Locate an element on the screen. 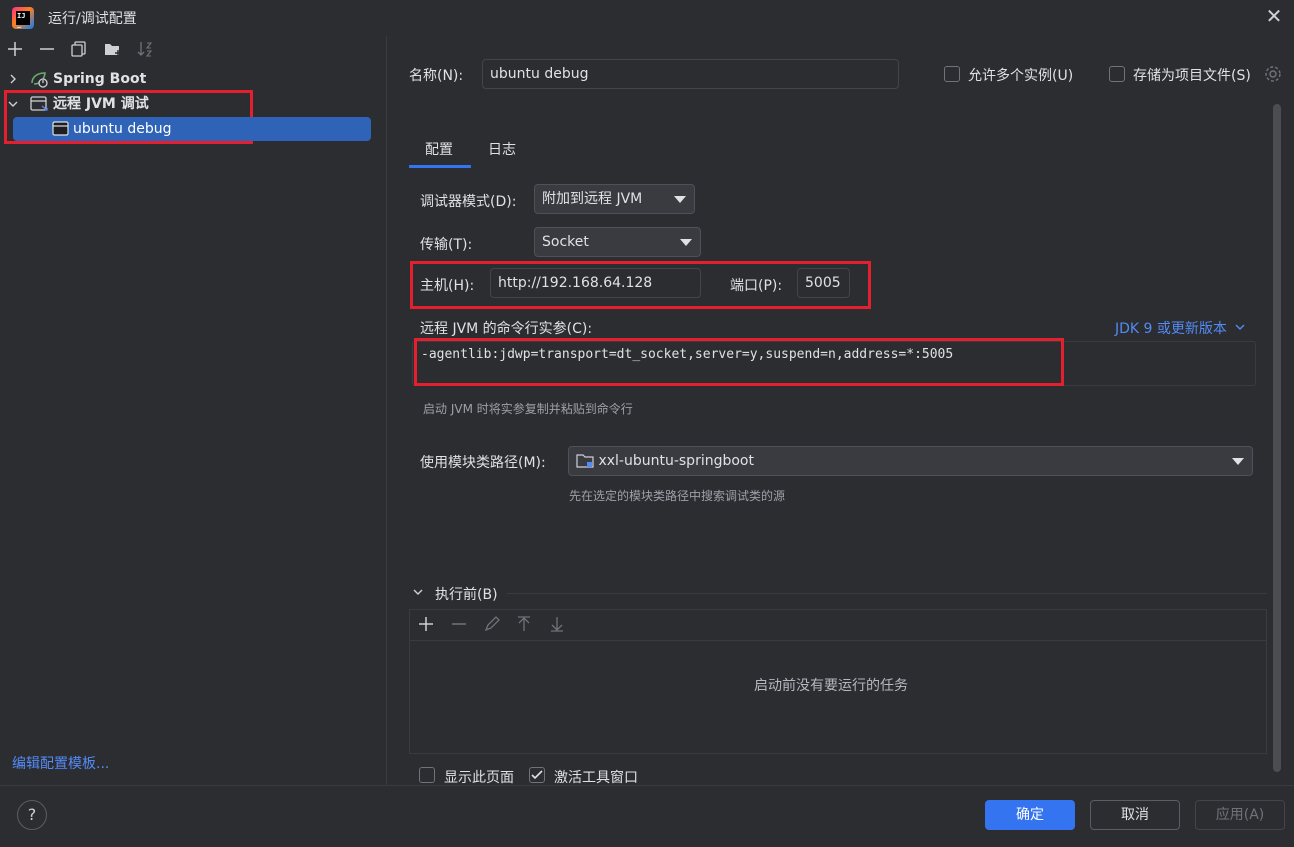 This screenshot has width=1294, height=847. window-title: 运行/调试配置 is located at coordinates (92, 19).